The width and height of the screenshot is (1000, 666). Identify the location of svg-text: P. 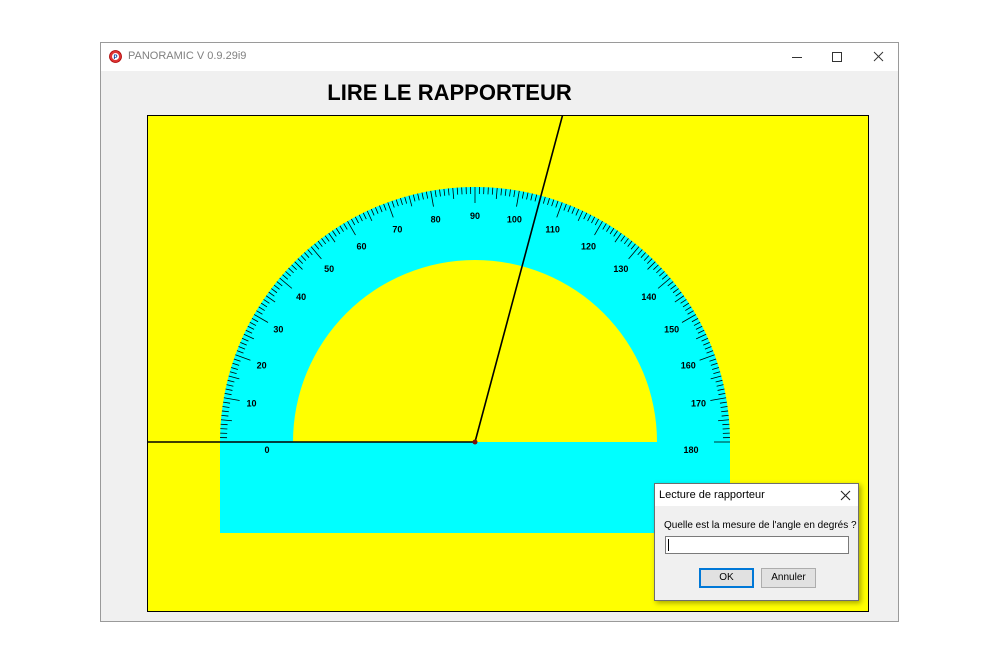
(115, 58).